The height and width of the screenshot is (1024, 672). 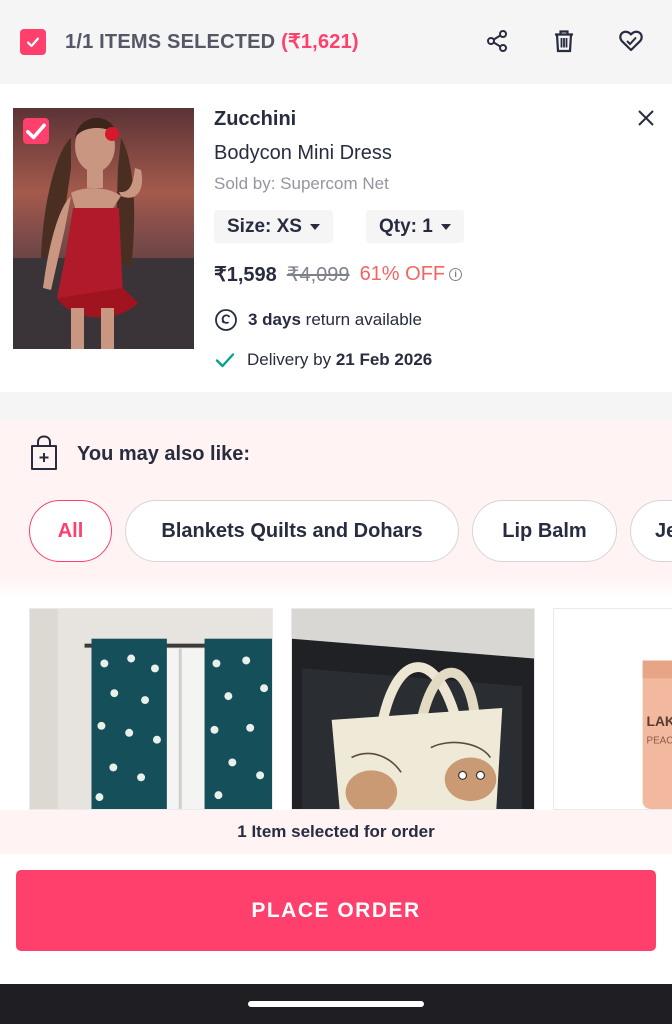 I want to click on price-row: ₹1,598 ₹4,099 61% OFF i, so click(x=338, y=274).